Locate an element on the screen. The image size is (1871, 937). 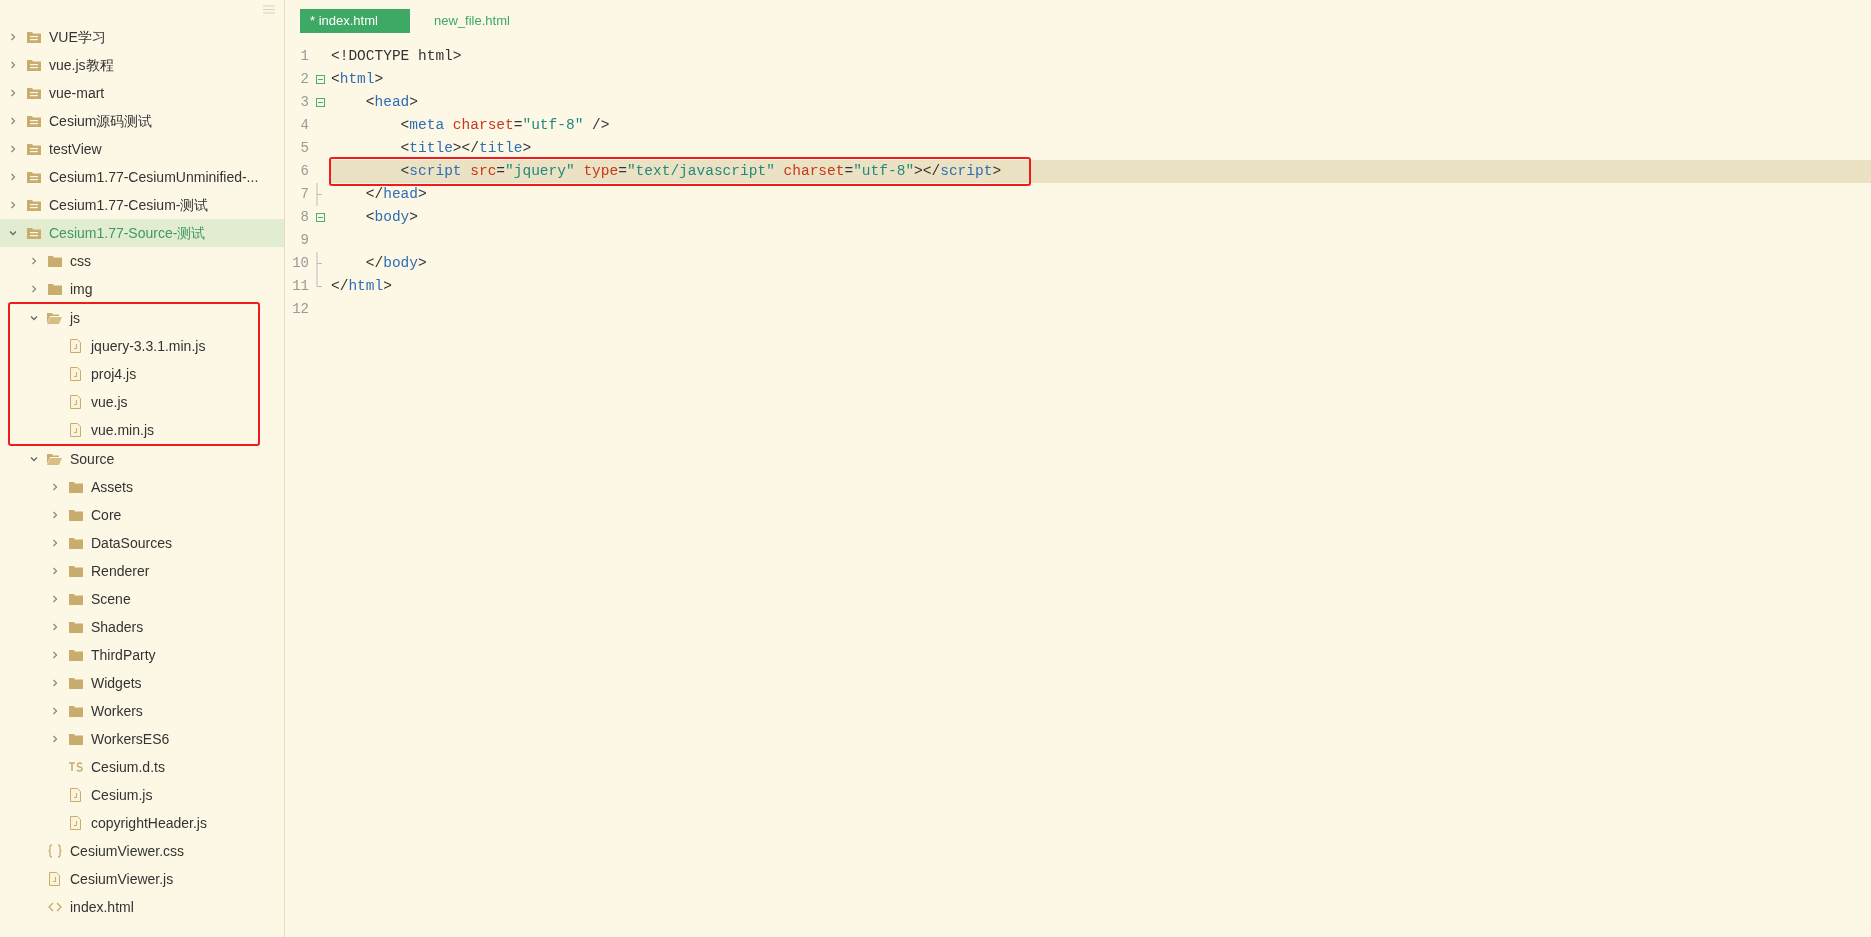
tree-item: Scene is located at coordinates (142, 599).